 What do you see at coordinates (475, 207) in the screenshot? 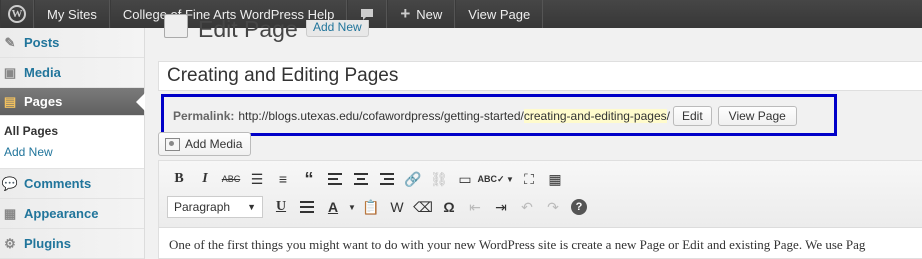
I see `outdent-icon: ⇤` at bounding box center [475, 207].